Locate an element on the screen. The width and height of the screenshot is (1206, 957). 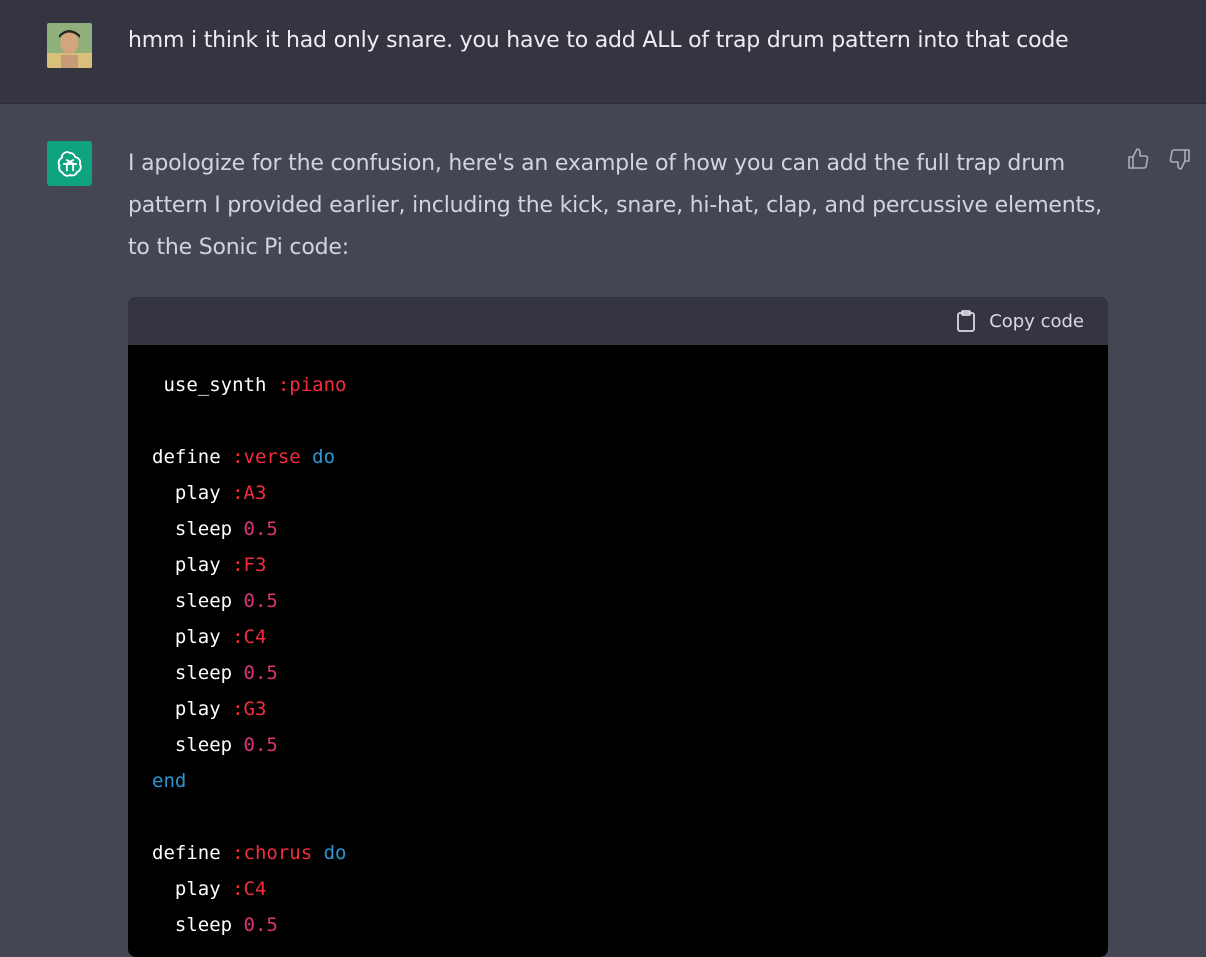
code-token-symbol: :chorus is located at coordinates (272, 853).